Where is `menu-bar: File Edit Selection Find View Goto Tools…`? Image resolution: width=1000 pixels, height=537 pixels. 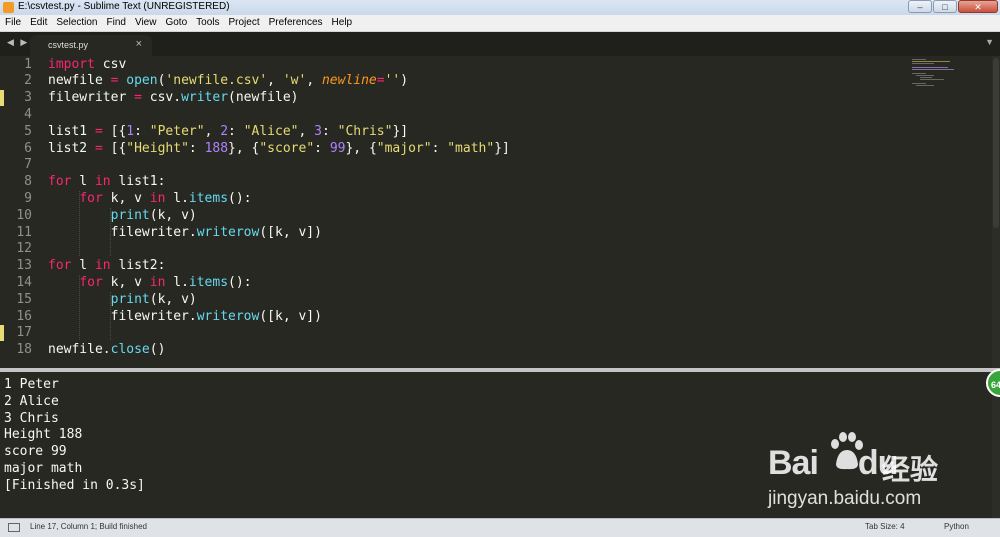 menu-bar: File Edit Selection Find View Goto Tools… is located at coordinates (500, 23).